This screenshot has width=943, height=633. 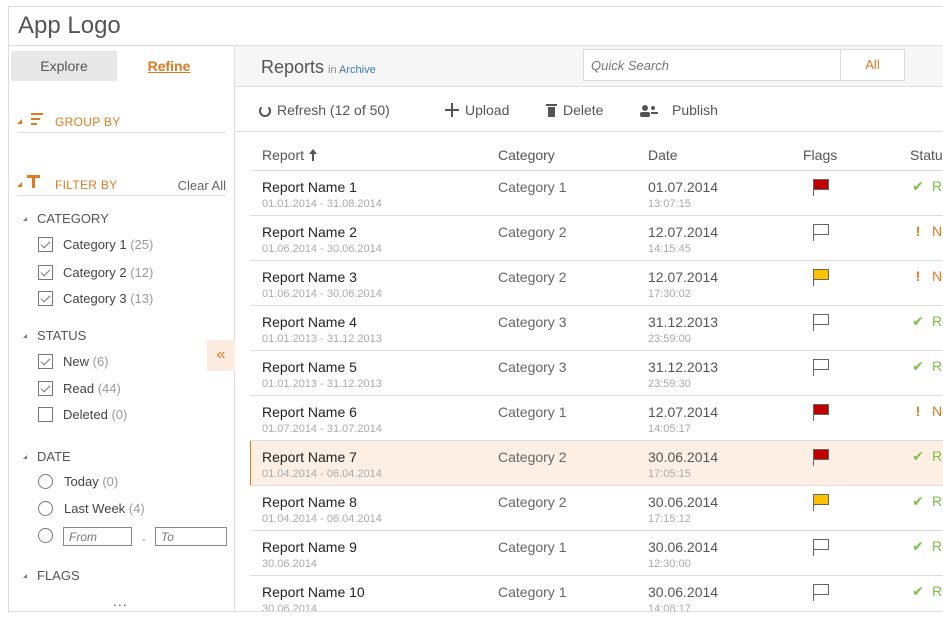 I want to click on report-date: 30.06.2014, so click(x=683, y=502).